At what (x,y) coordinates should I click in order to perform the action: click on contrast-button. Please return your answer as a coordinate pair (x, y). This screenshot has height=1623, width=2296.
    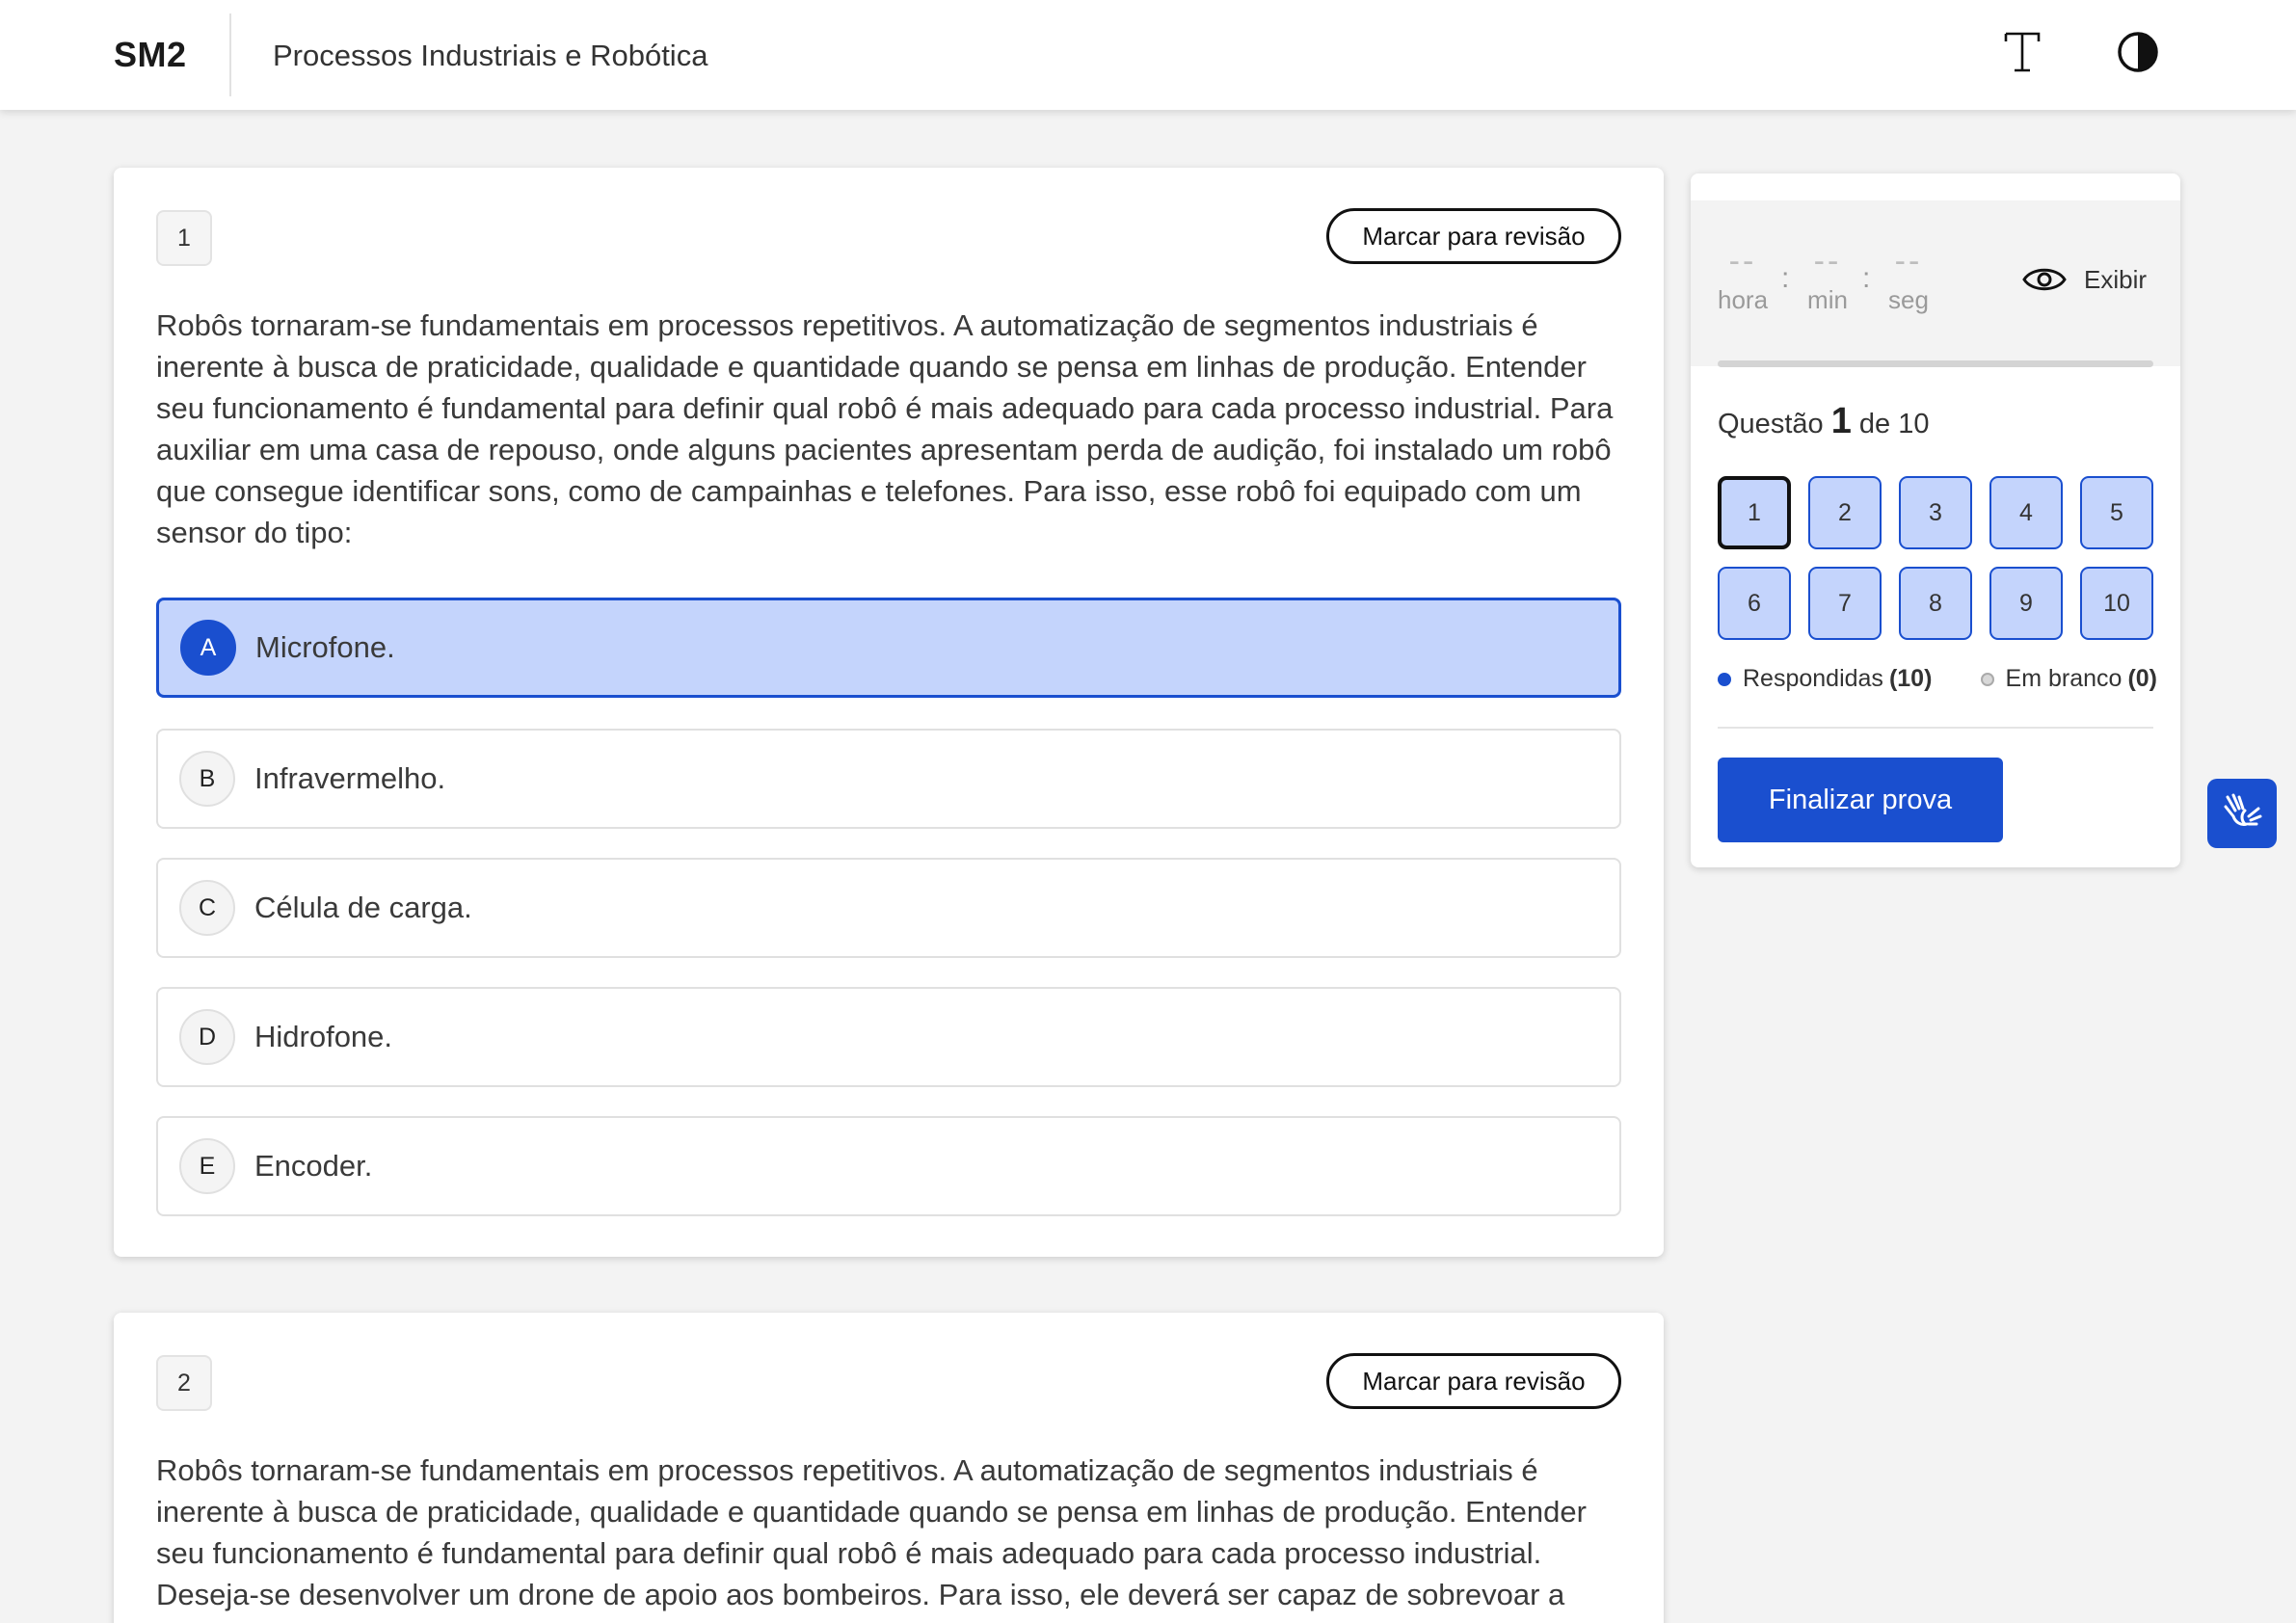
    Looking at the image, I should click on (2138, 52).